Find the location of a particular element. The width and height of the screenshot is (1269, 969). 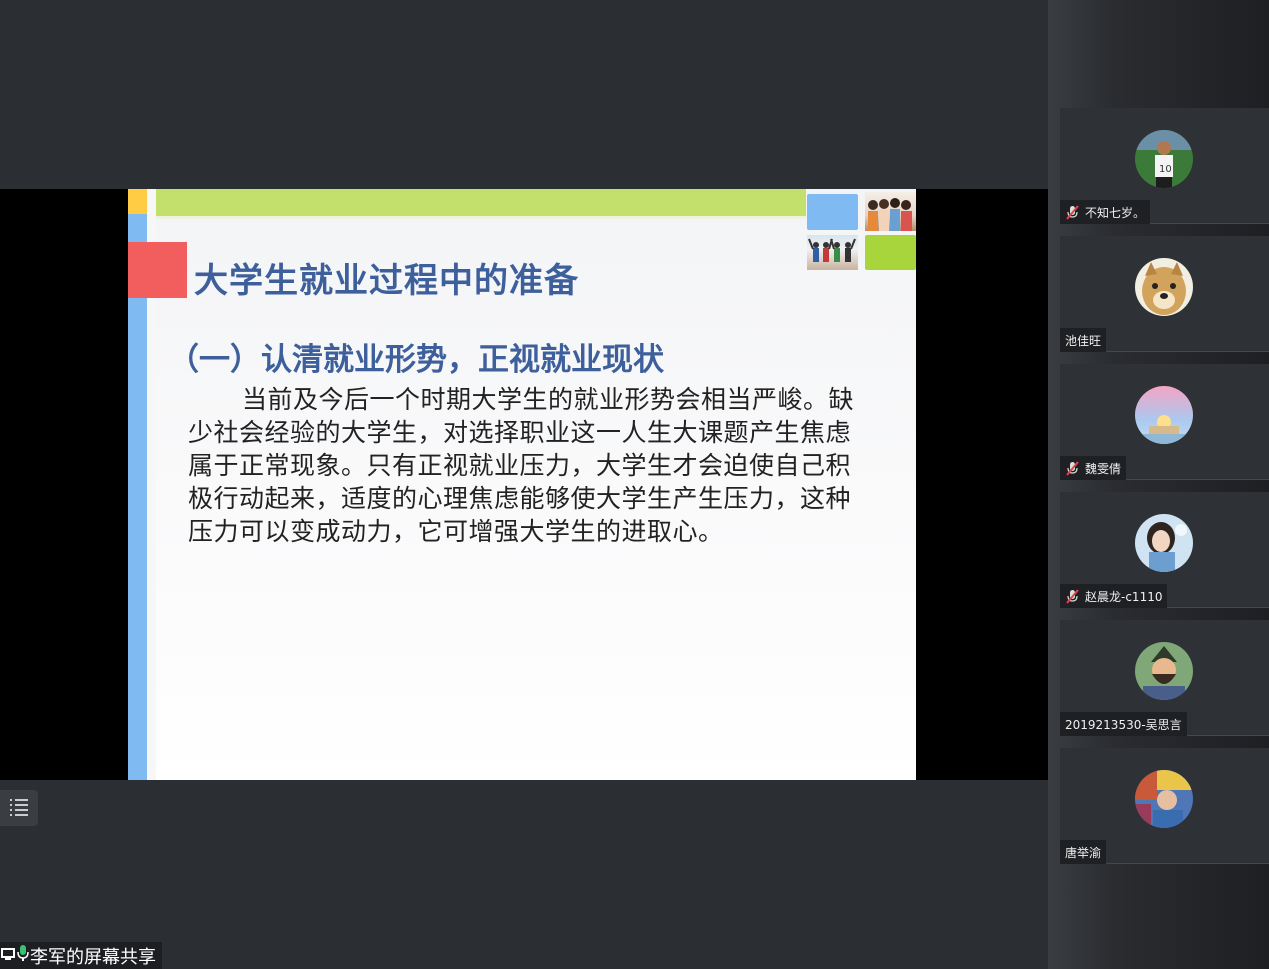

participant-tile: 池佳旺 is located at coordinates (1164, 294).